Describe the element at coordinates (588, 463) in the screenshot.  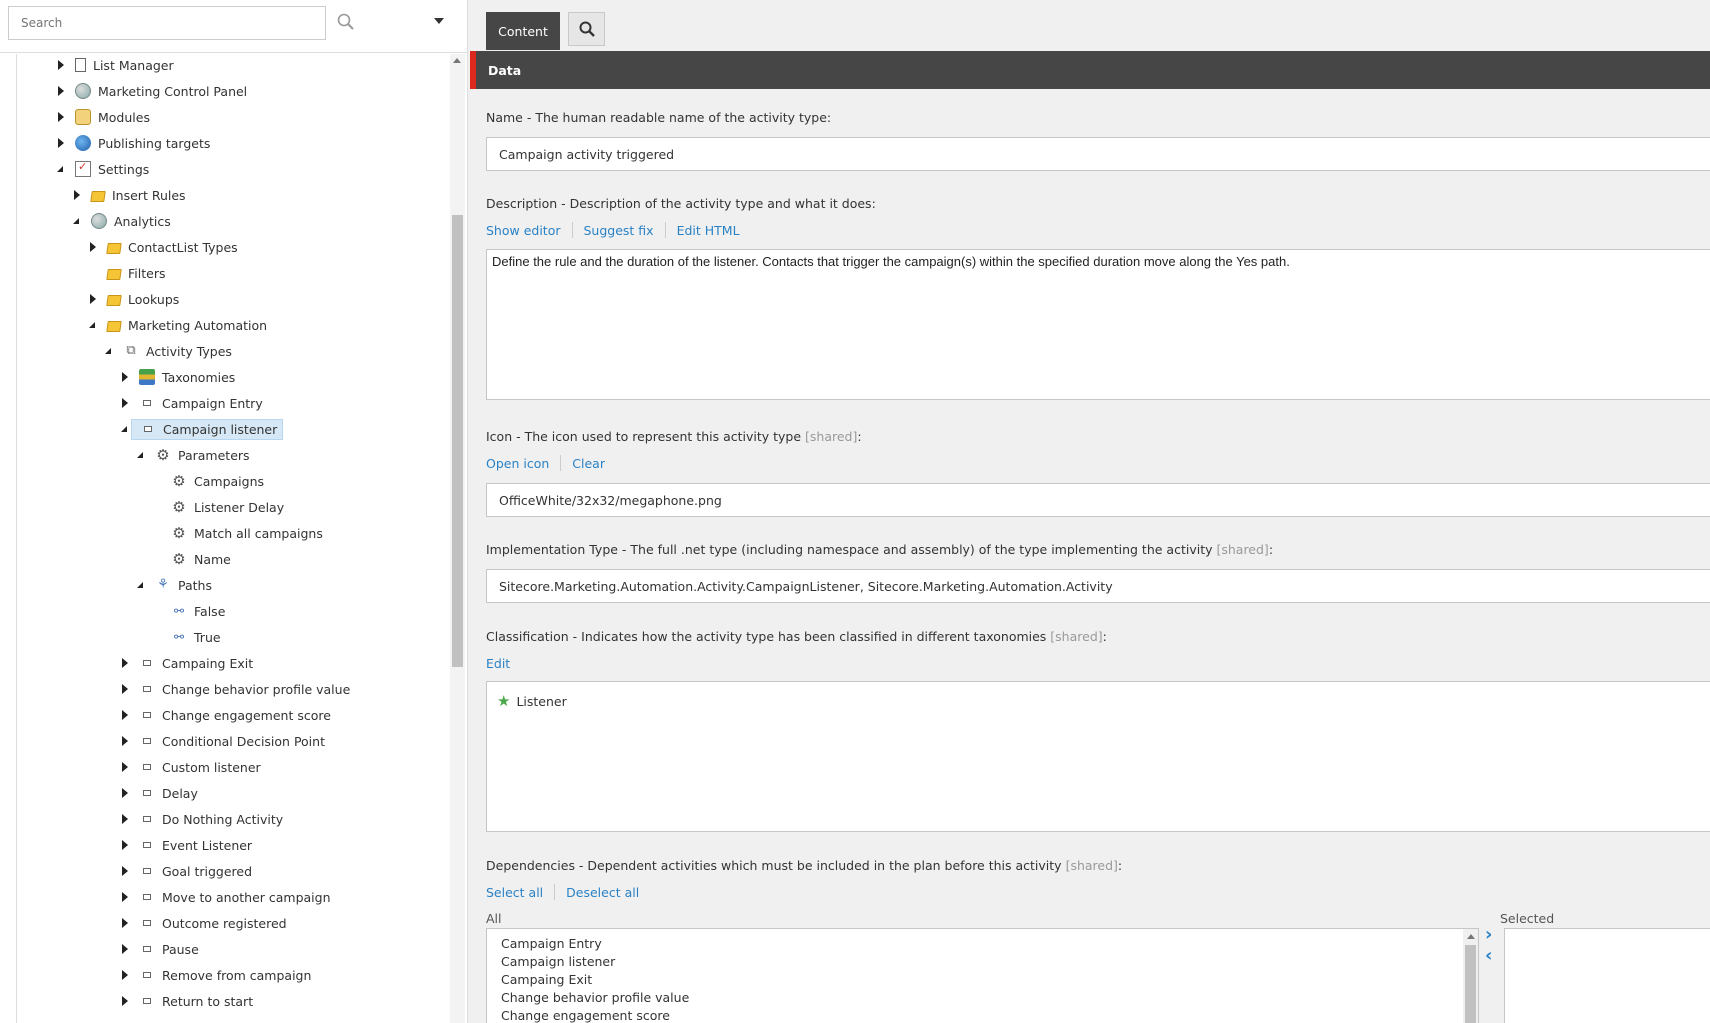
I see `clear-icon-link: Clear` at that location.